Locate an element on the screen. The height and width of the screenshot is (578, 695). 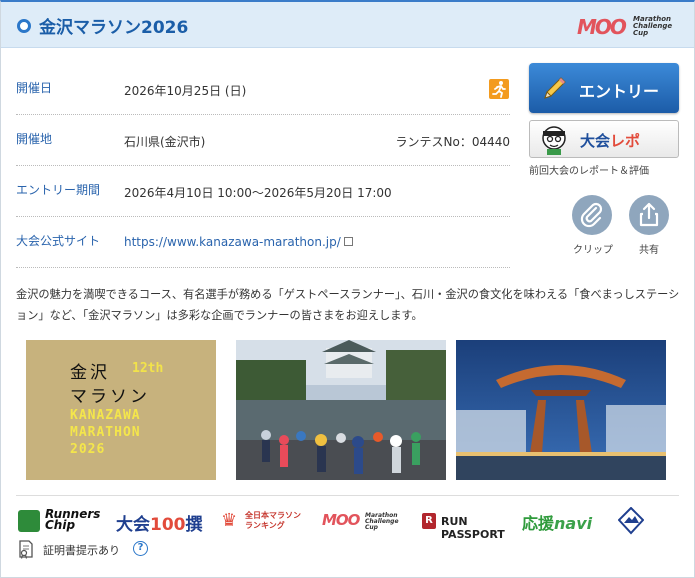
poster-edition: 12th is located at coordinates (148, 368).